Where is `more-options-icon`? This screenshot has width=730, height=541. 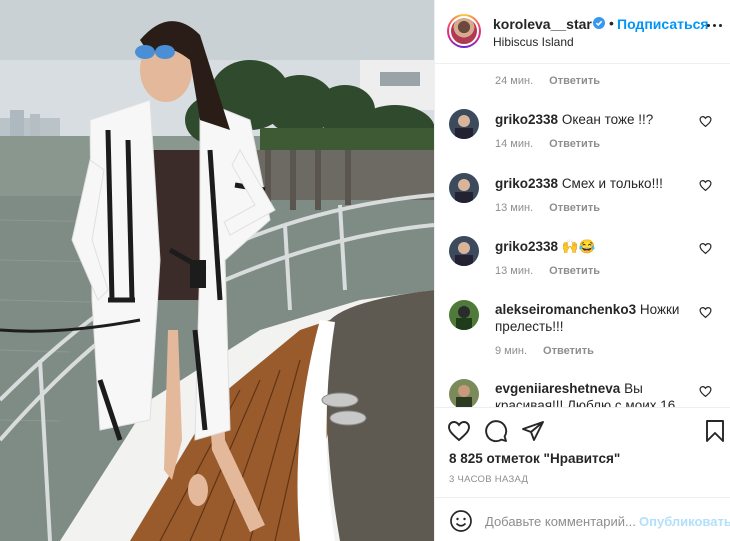 more-options-icon is located at coordinates (715, 27).